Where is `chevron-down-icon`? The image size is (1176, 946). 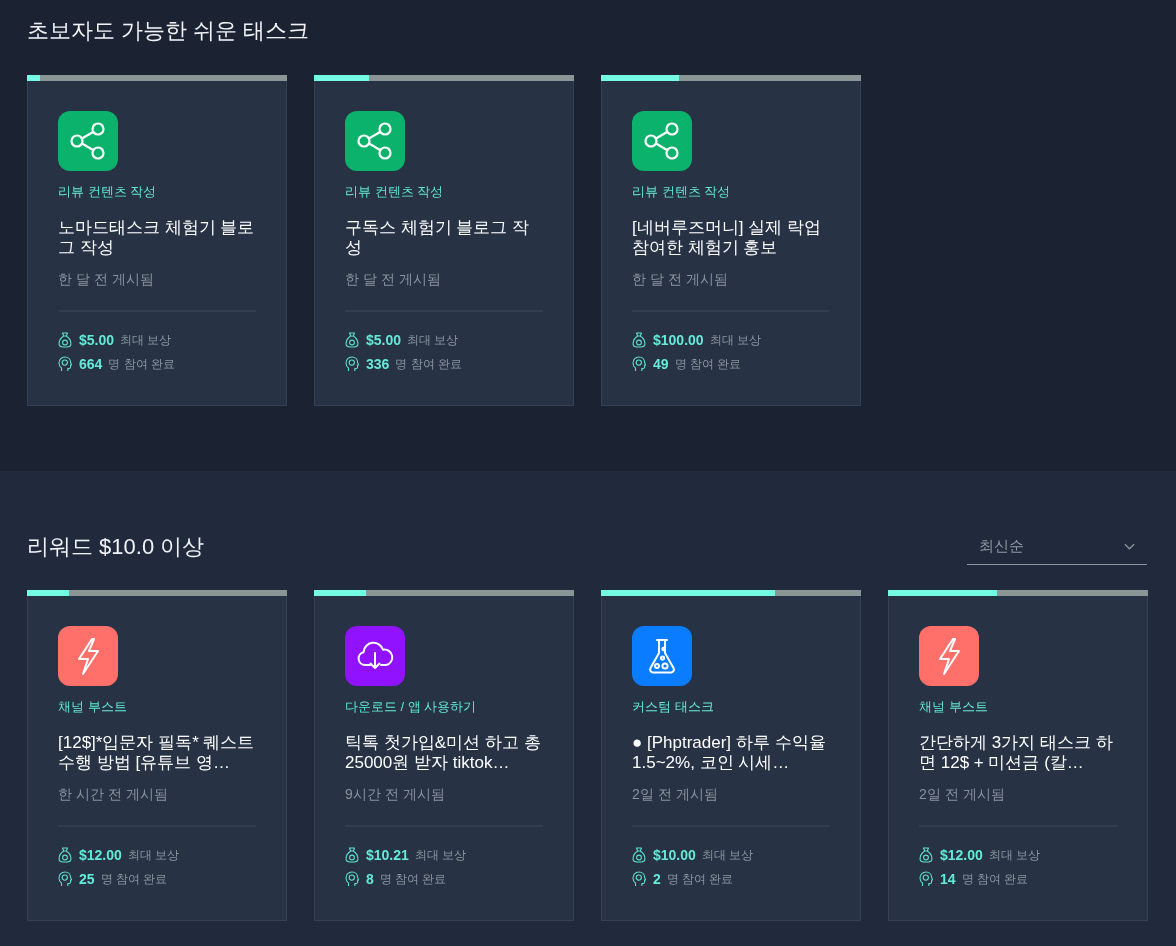
chevron-down-icon is located at coordinates (1129, 546).